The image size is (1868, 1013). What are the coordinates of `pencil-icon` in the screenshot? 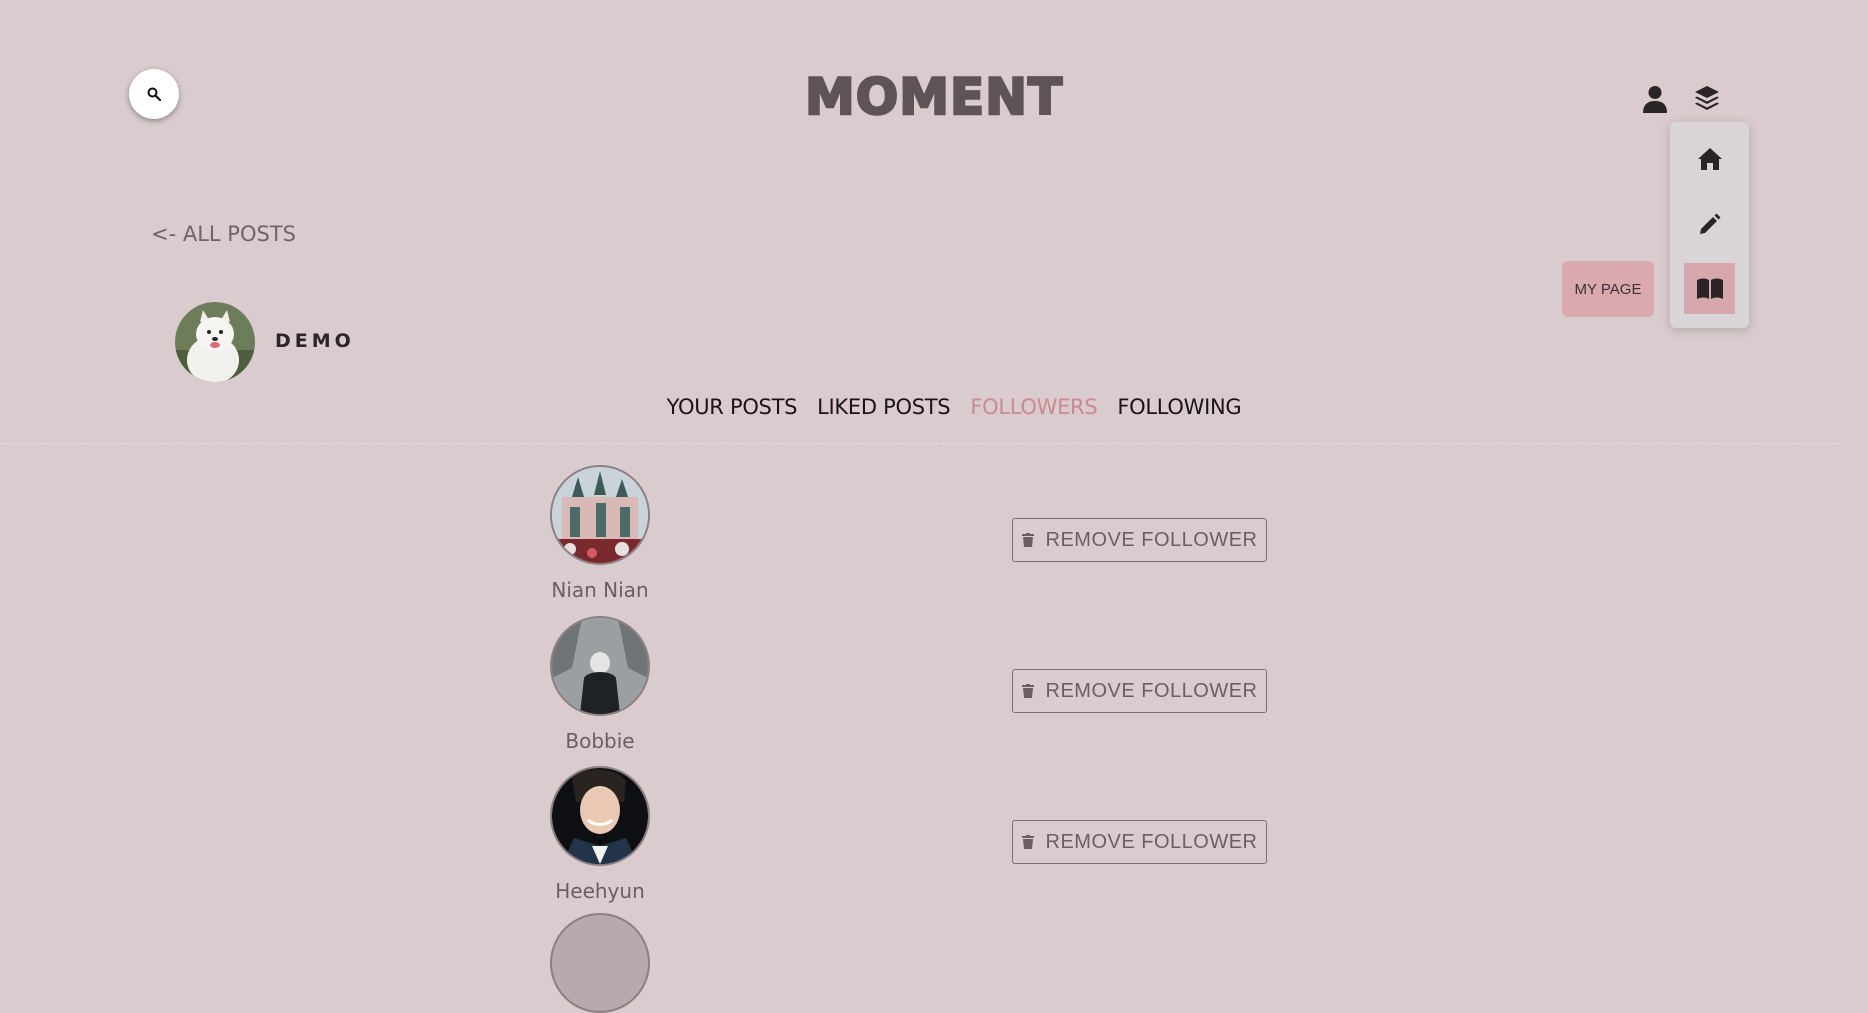 It's located at (1709, 223).